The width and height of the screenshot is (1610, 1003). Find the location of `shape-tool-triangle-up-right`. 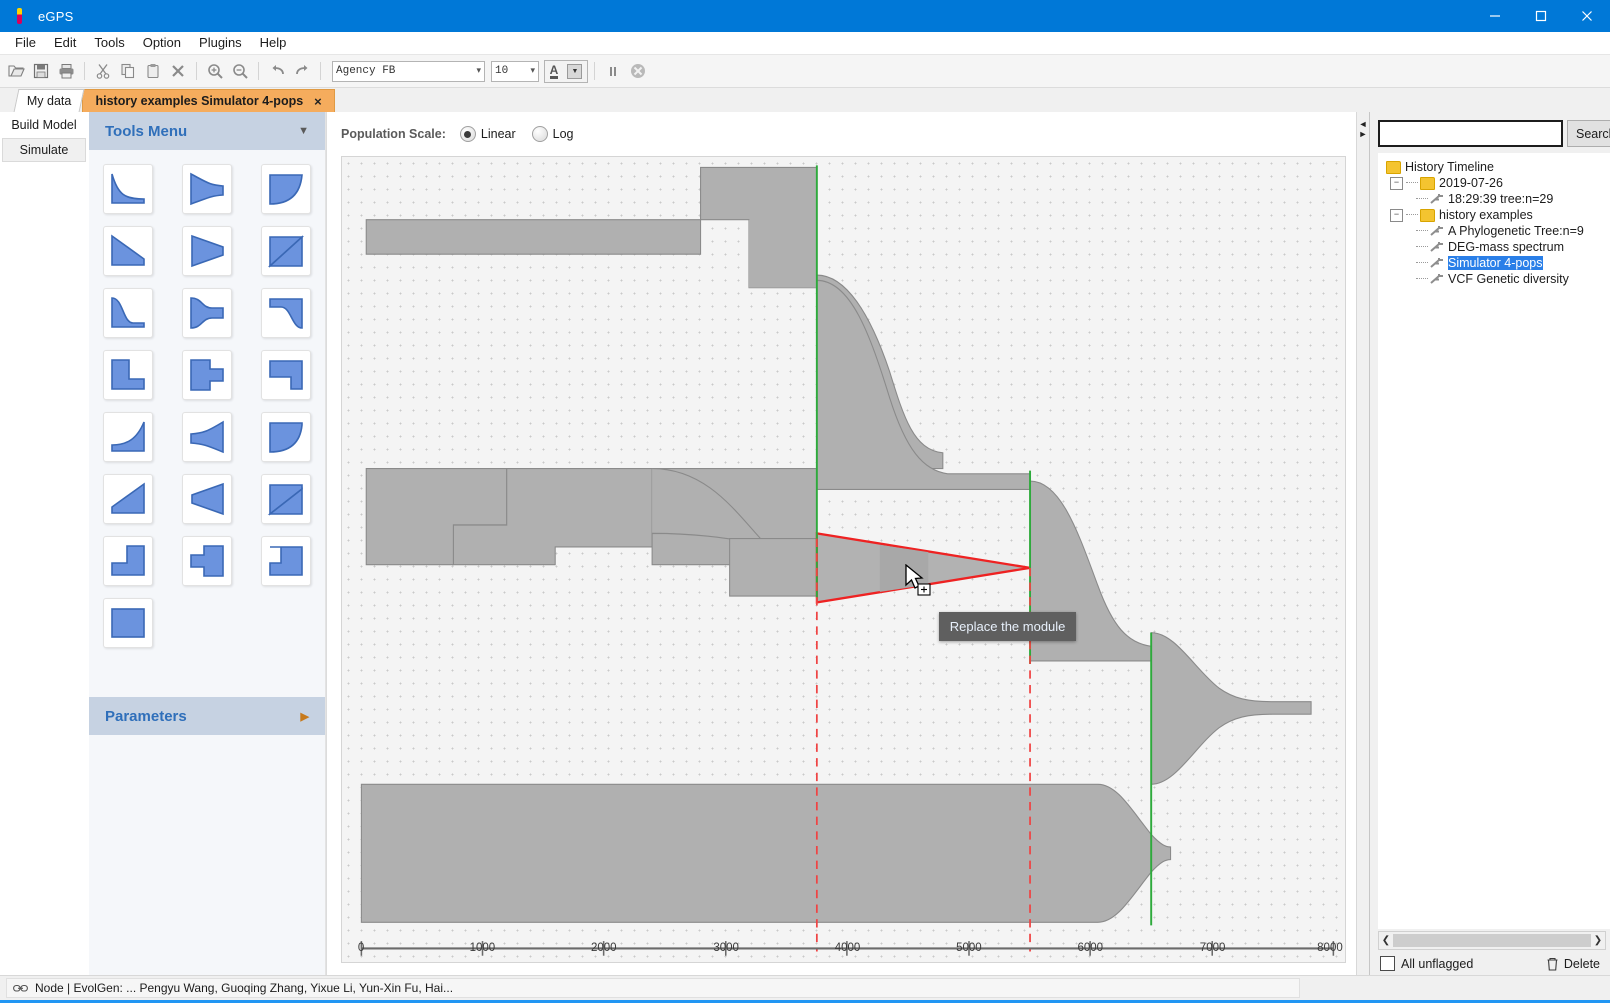

shape-tool-triangle-up-right is located at coordinates (285, 251).